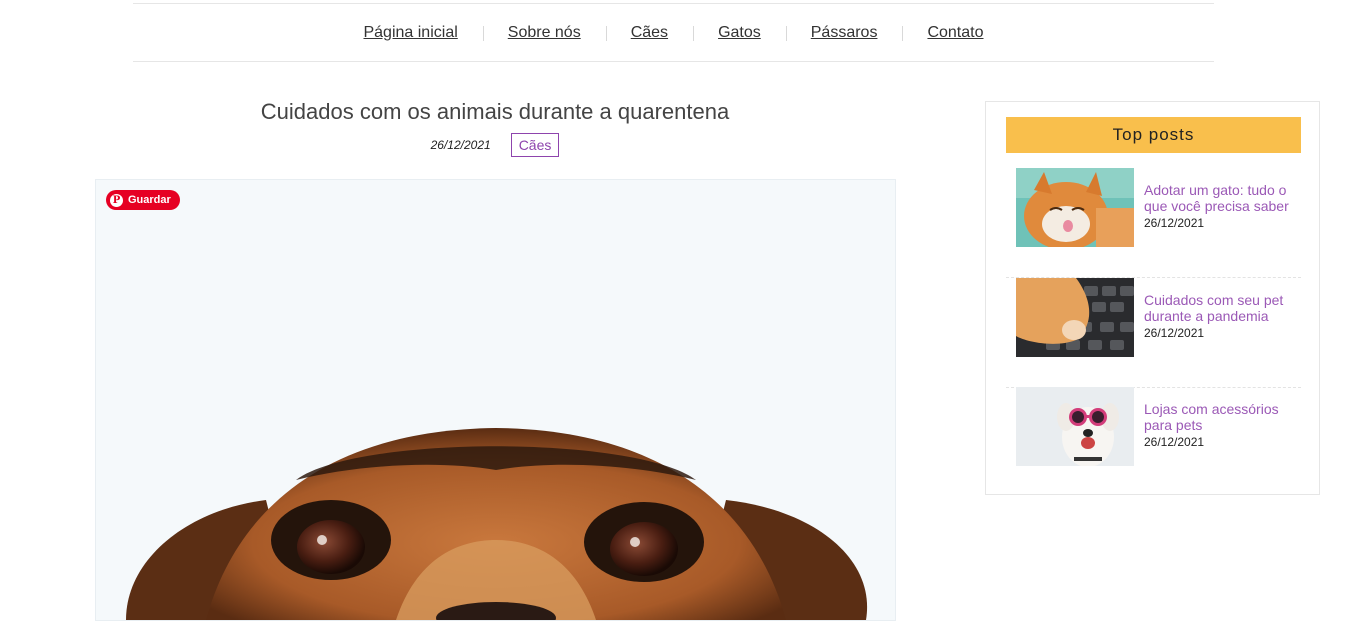  What do you see at coordinates (495, 145) in the screenshot?
I see `post-meta: 26/12/2021 Cães` at bounding box center [495, 145].